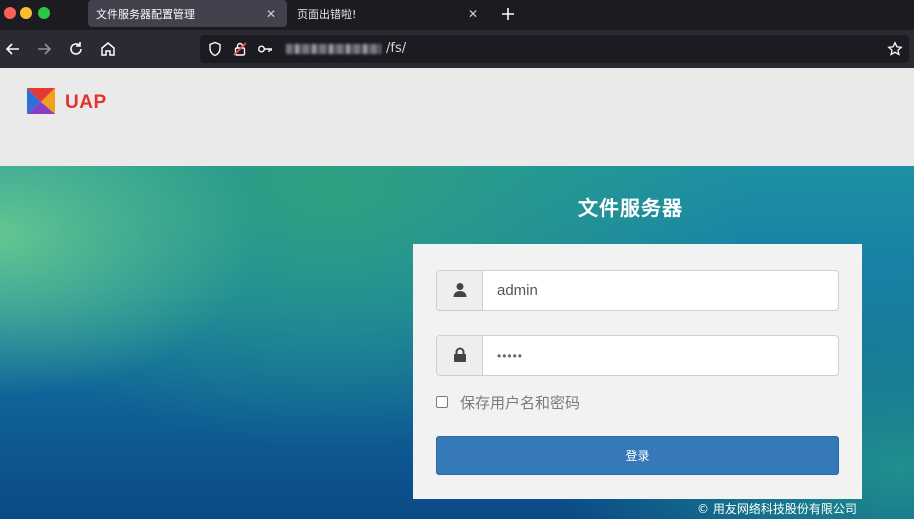 The width and height of the screenshot is (914, 519). What do you see at coordinates (215, 49) in the screenshot?
I see `shield-icon` at bounding box center [215, 49].